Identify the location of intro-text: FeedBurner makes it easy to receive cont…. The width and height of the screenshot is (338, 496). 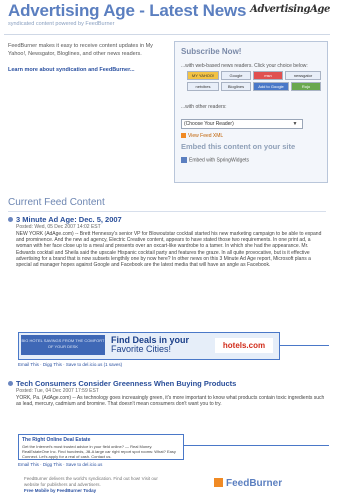
(80, 50).